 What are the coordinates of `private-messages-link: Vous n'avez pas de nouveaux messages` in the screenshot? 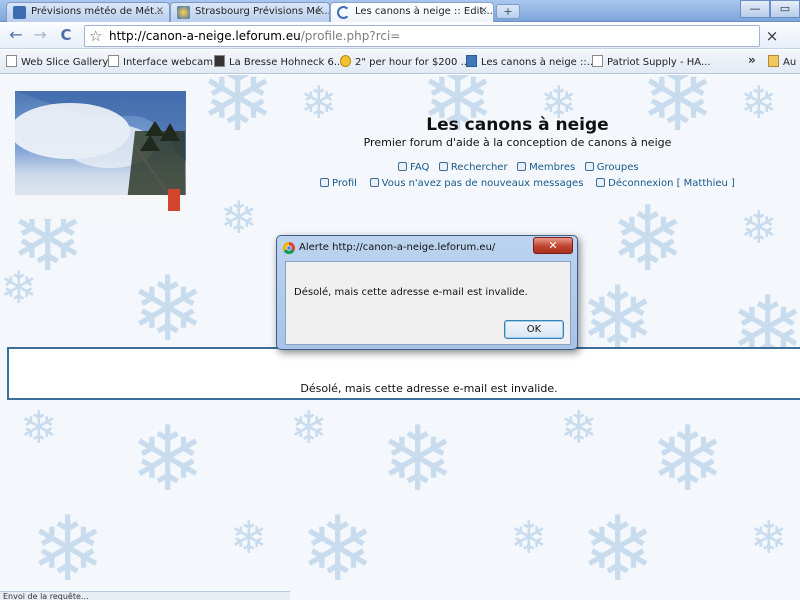 It's located at (476, 183).